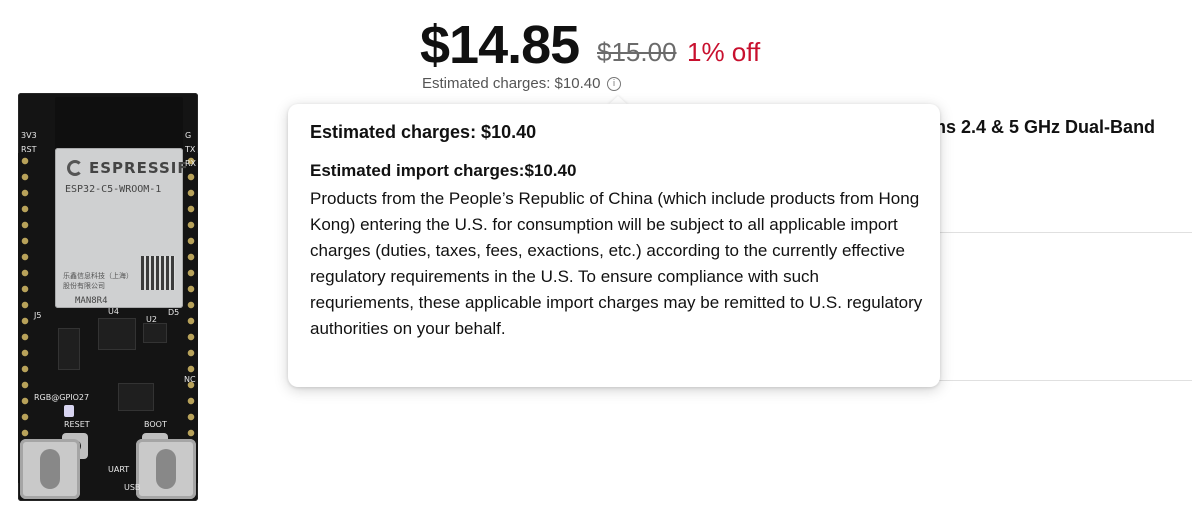 The height and width of the screenshot is (524, 1200). What do you see at coordinates (25, 318) in the screenshot?
I see `pin-header-left` at bounding box center [25, 318].